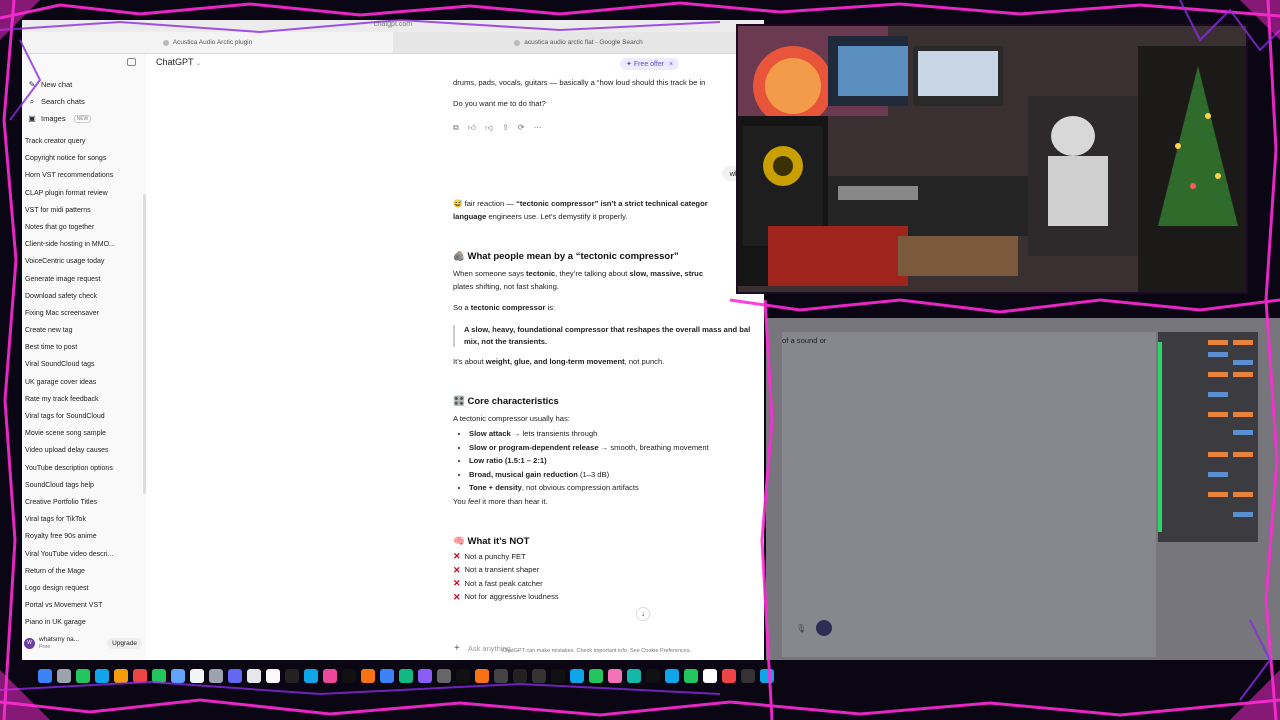 The height and width of the screenshot is (720, 1280). I want to click on free-offer-badge: ✦ Free offer ×, so click(650, 64).